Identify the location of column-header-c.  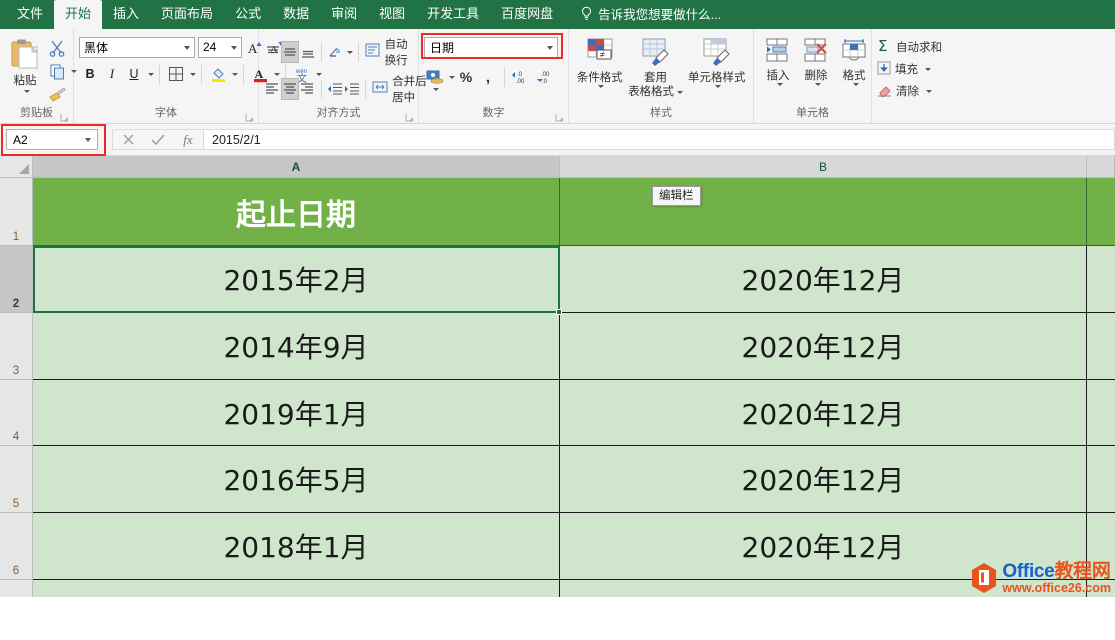
(1101, 167).